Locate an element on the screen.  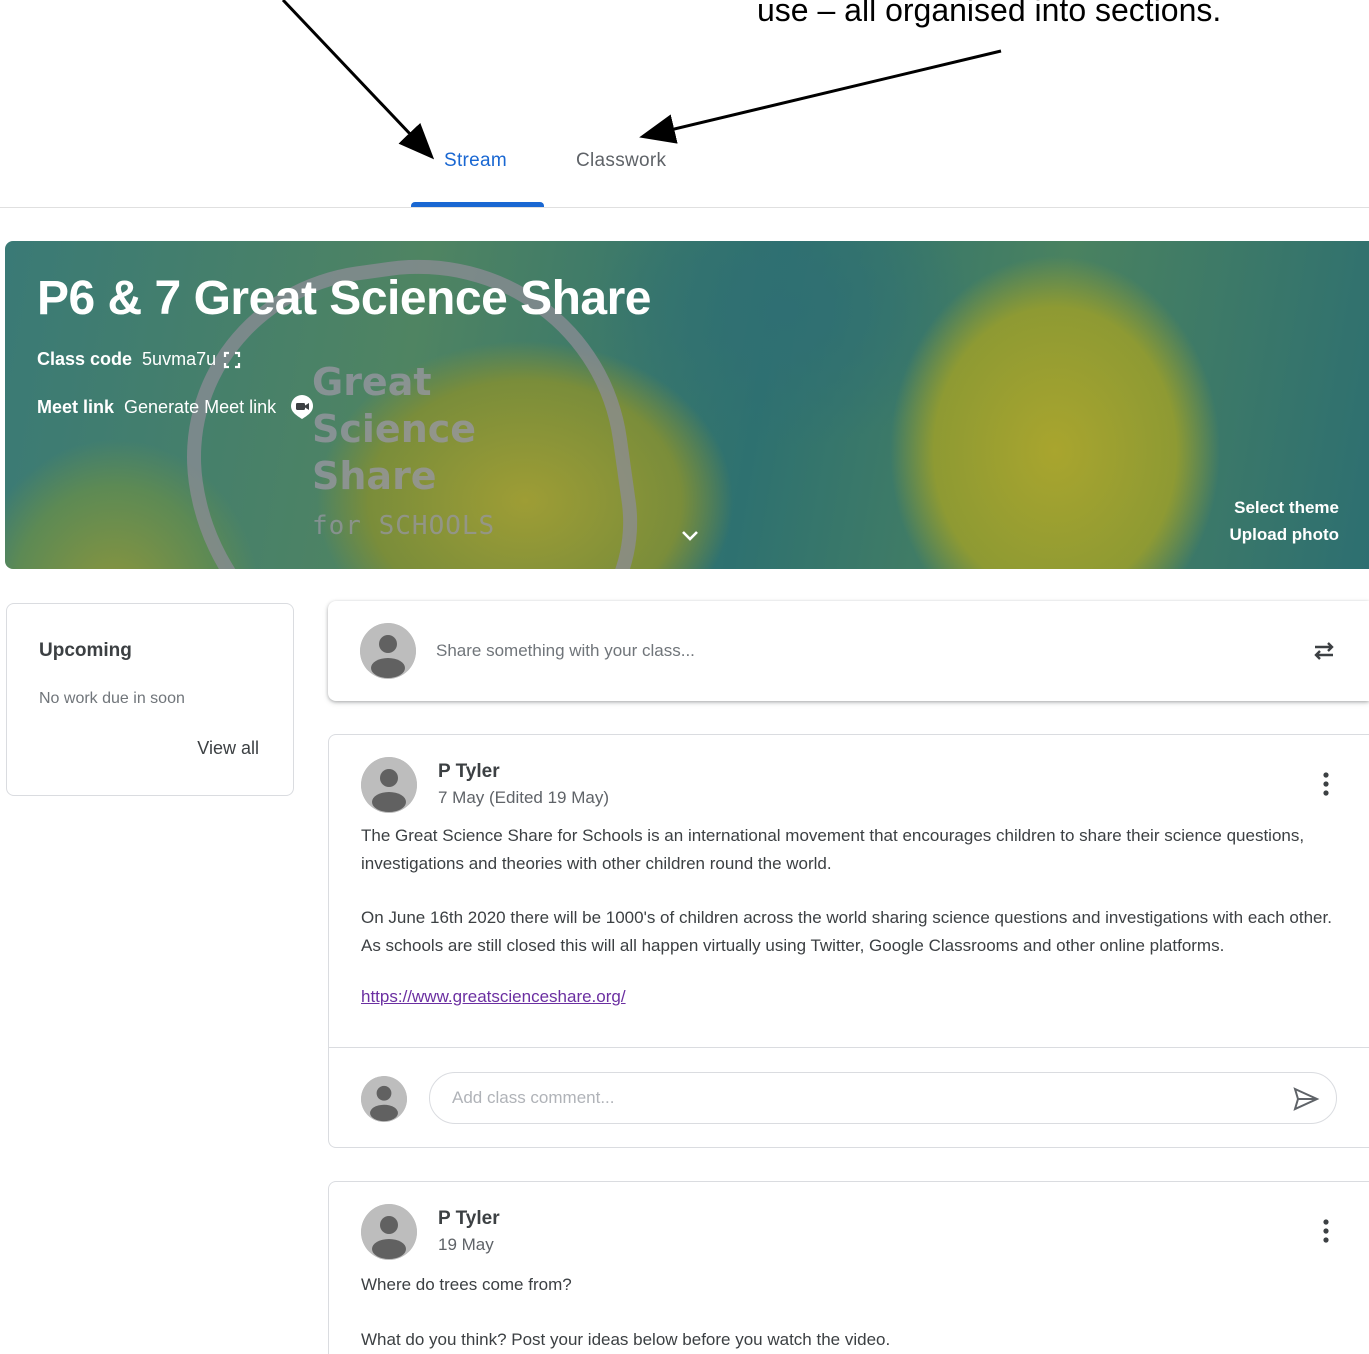
upload-photo-button: Upload photo is located at coordinates (1284, 534).